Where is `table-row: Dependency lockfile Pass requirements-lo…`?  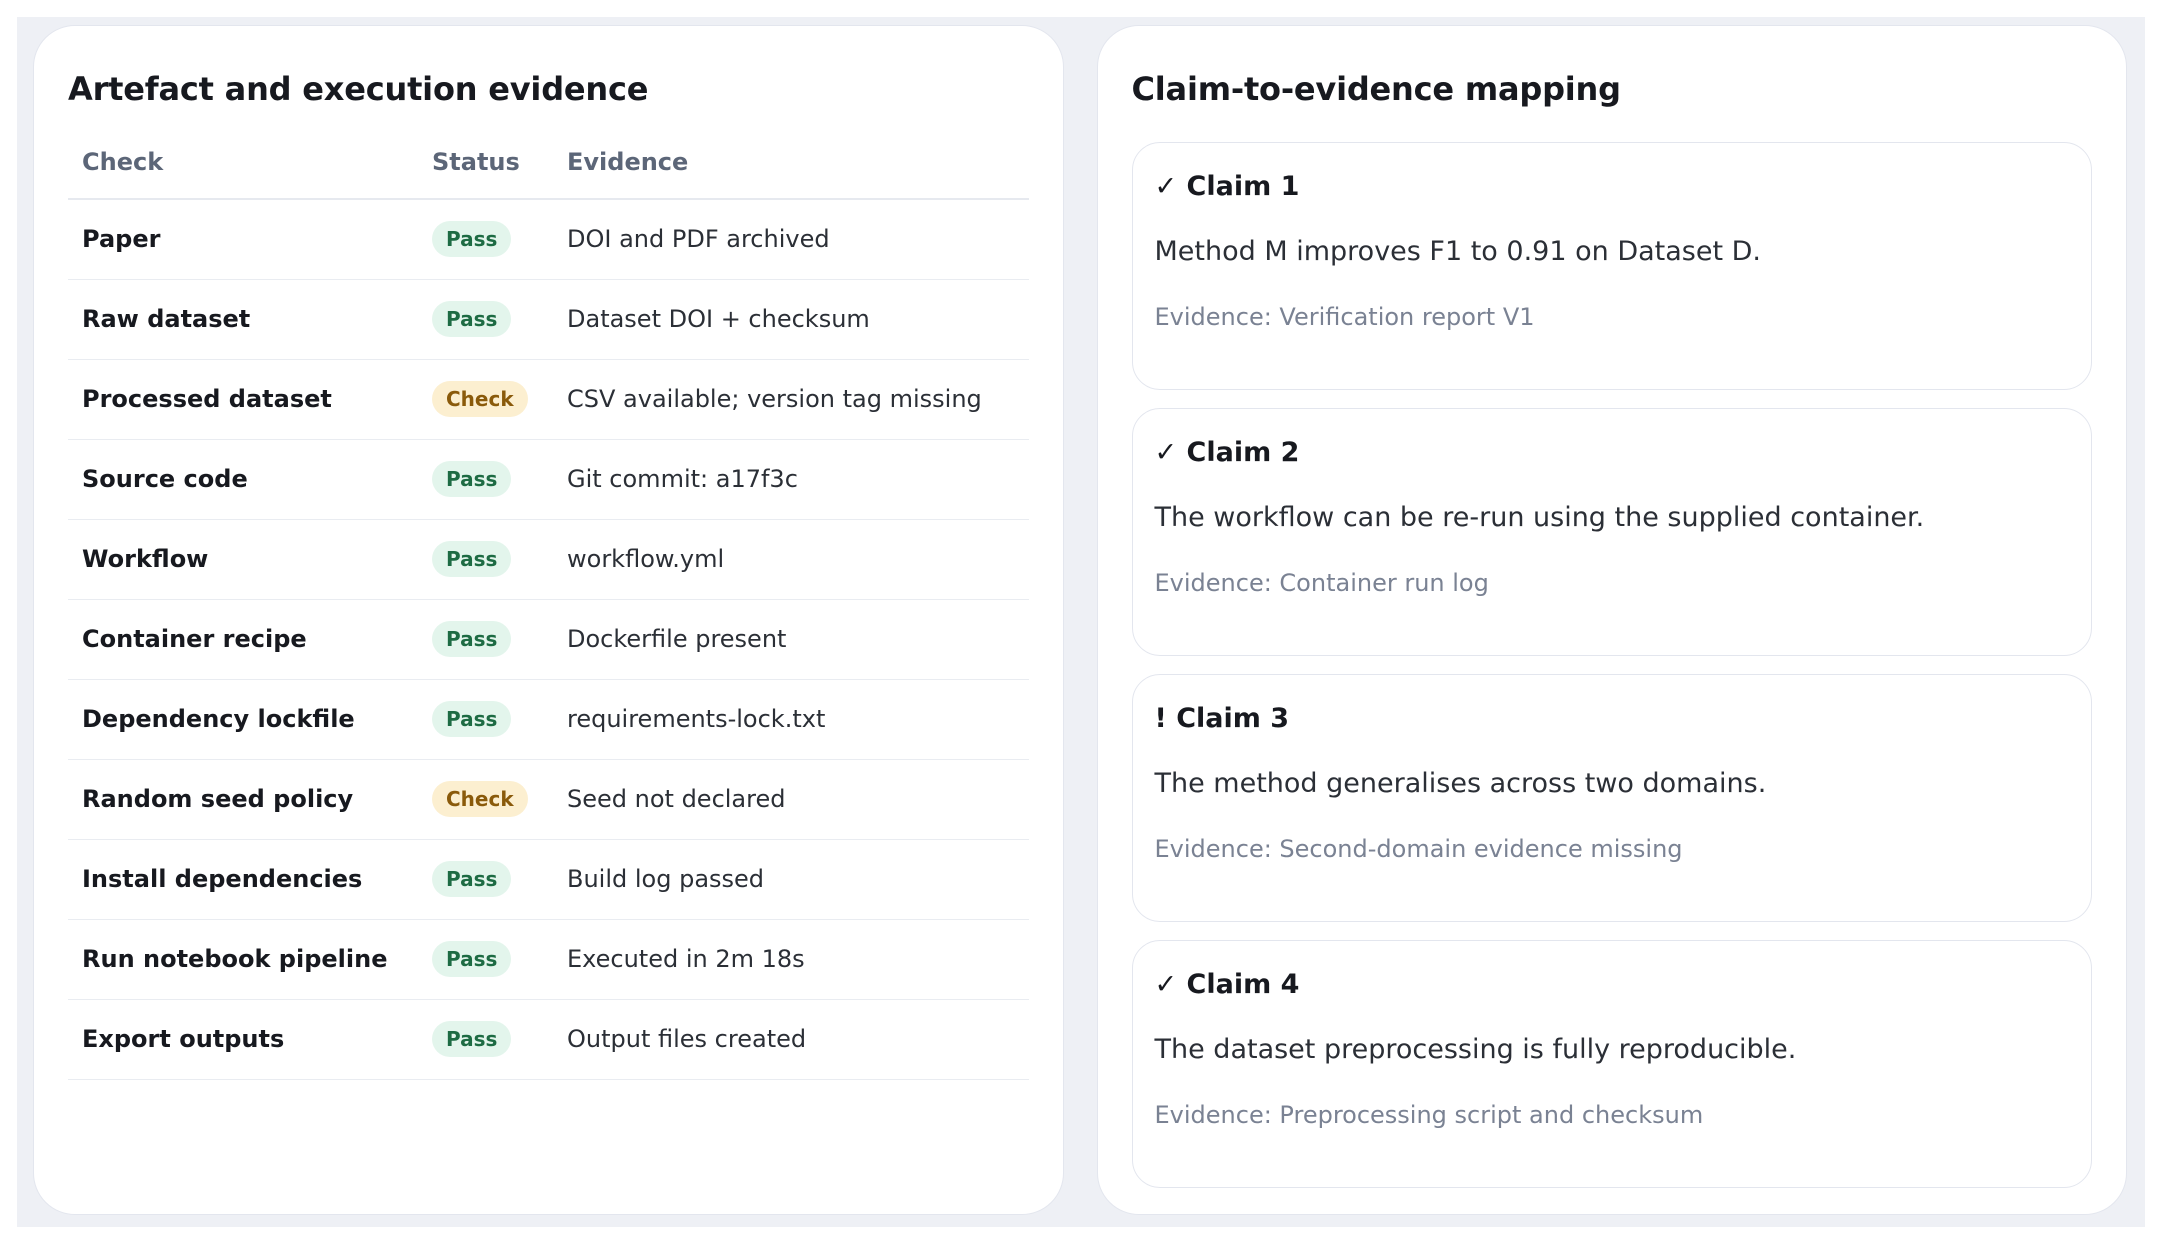 table-row: Dependency lockfile Pass requirements-lo… is located at coordinates (548, 719).